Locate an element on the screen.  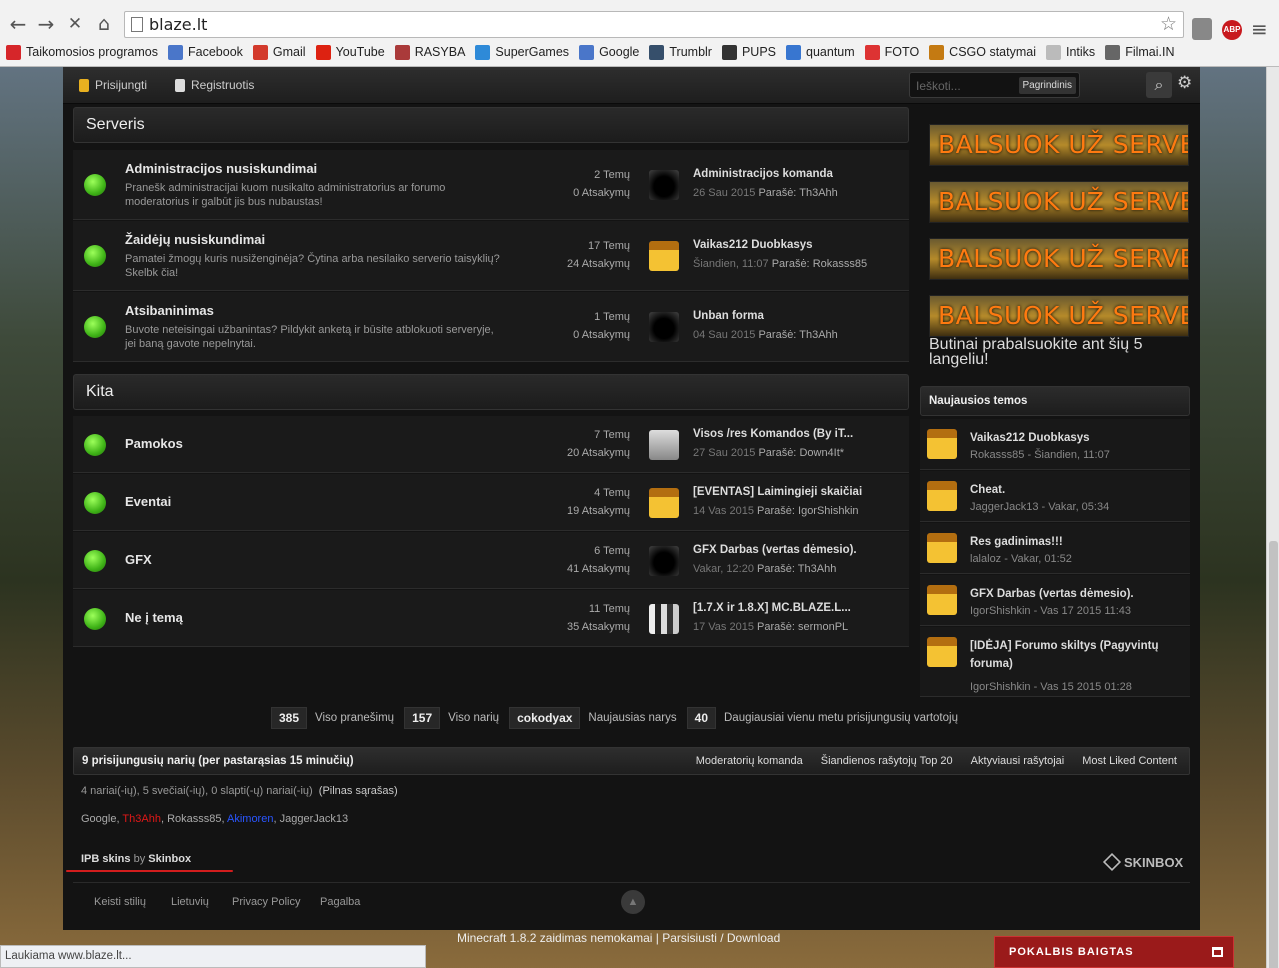
online-user-link: Google is located at coordinates (98, 819).